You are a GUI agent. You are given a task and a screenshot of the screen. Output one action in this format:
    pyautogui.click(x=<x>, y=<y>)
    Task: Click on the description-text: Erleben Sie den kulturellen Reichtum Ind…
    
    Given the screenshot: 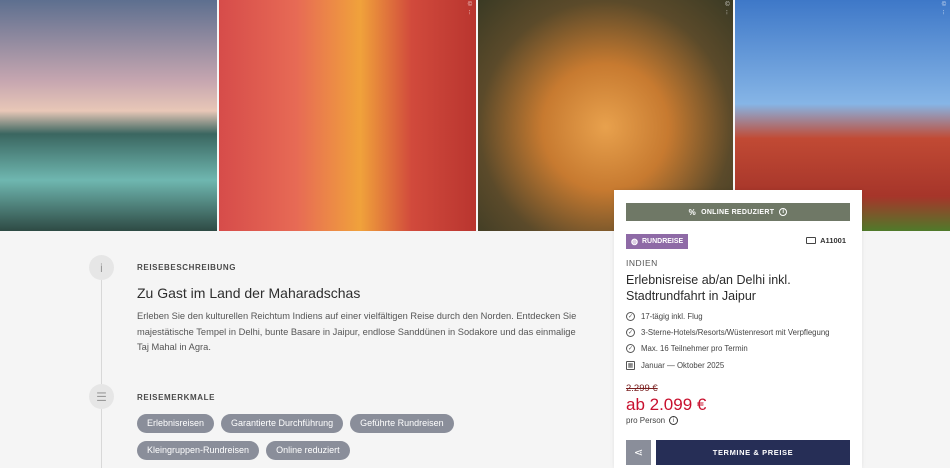 What is the action you would take?
    pyautogui.click(x=357, y=331)
    